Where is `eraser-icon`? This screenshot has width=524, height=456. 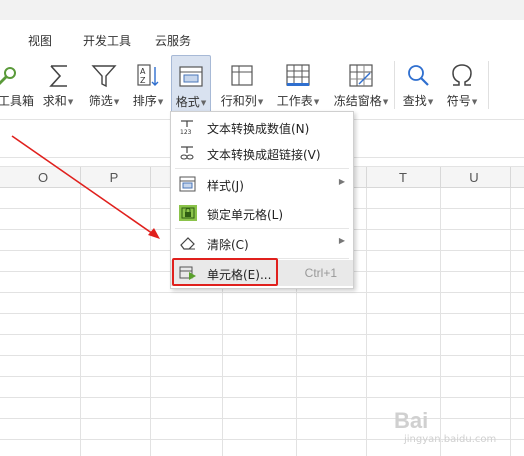
eraser-icon is located at coordinates (187, 243).